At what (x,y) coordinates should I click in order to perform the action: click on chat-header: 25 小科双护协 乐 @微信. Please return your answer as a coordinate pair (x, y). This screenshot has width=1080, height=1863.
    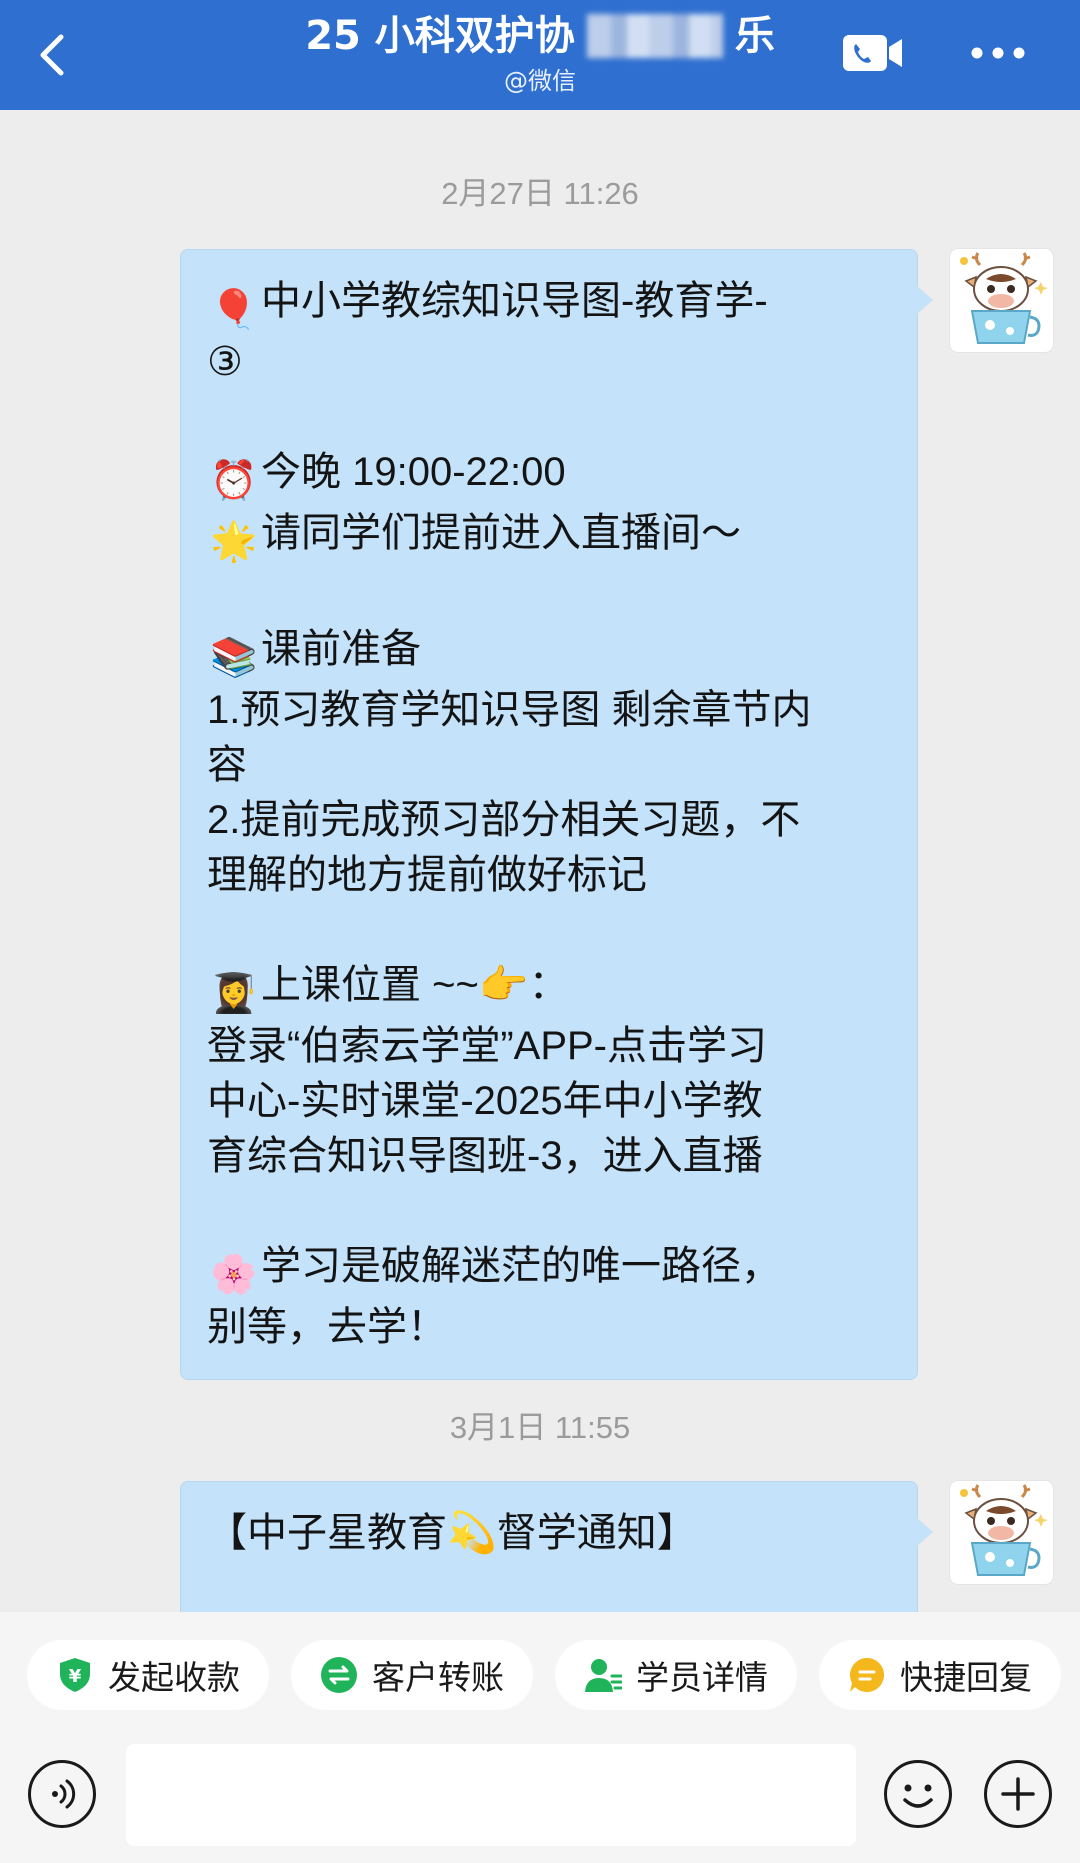
    Looking at the image, I should click on (540, 55).